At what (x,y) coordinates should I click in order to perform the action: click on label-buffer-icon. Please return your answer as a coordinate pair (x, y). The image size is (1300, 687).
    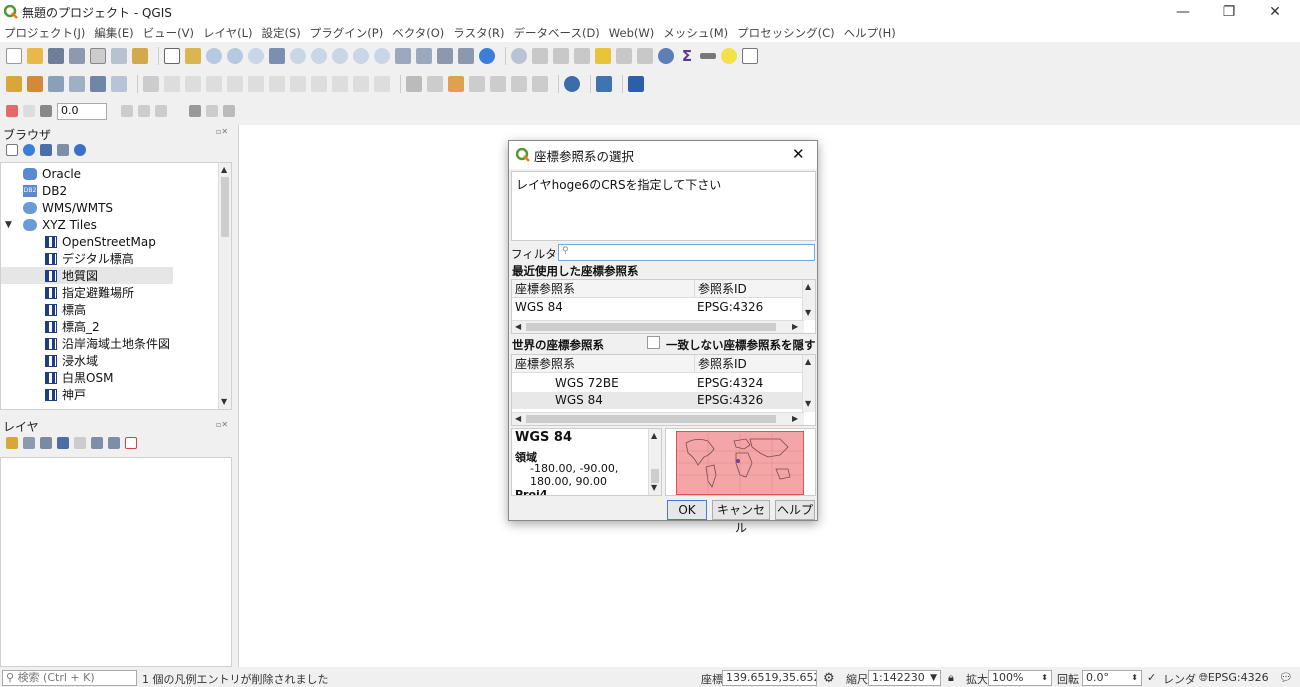
    Looking at the image, I should click on (127, 111).